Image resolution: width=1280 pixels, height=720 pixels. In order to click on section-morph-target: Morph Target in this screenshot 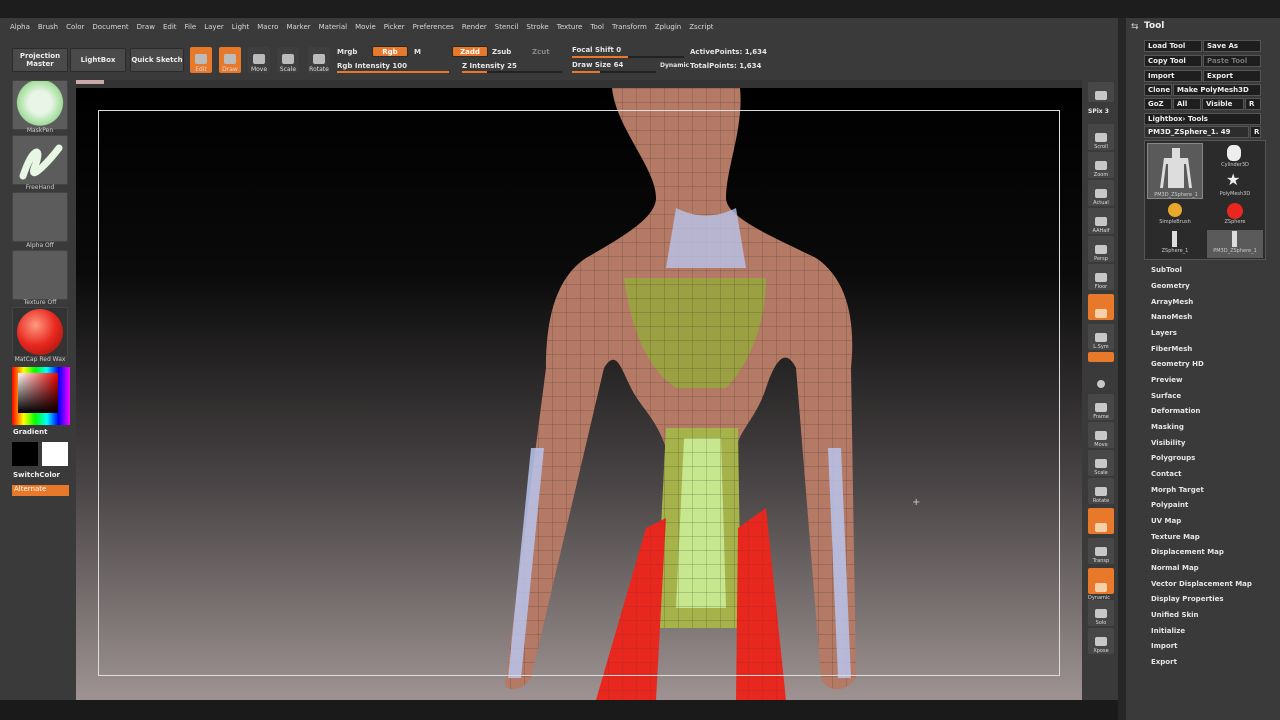, I will do `click(1177, 490)`.